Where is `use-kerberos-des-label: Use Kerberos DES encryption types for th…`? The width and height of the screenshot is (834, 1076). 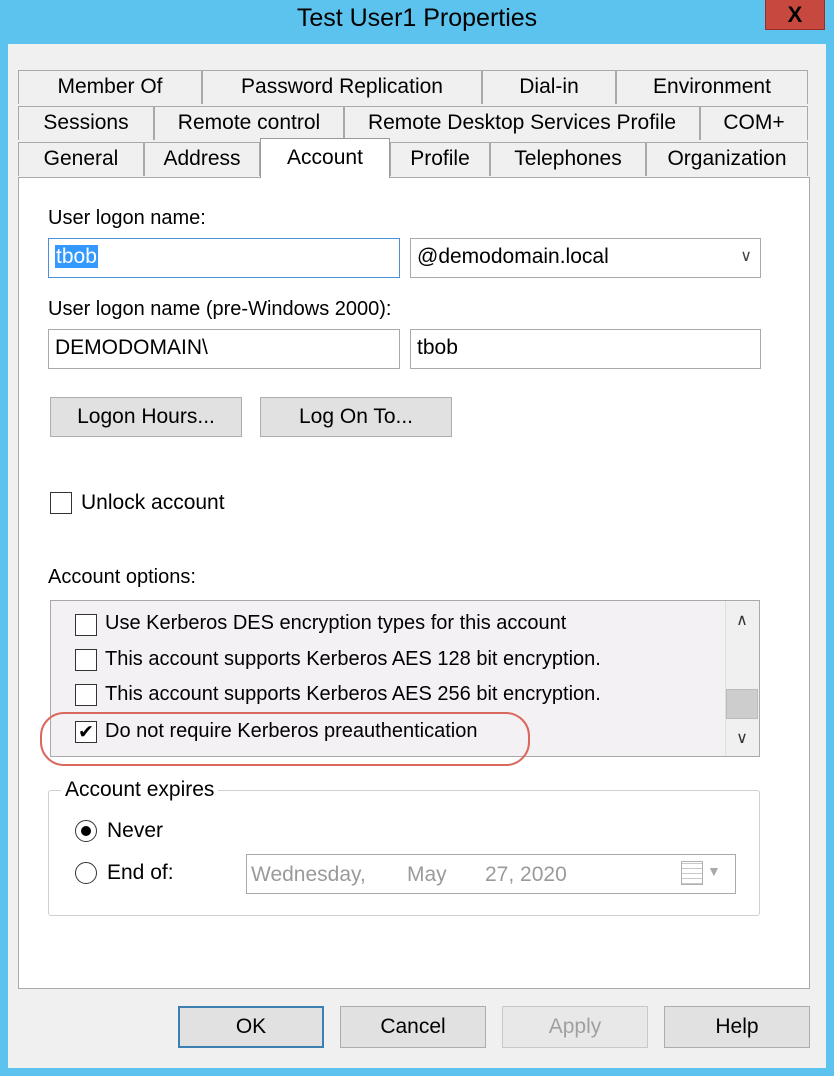
use-kerberos-des-label: Use Kerberos DES encryption types for th… is located at coordinates (336, 623).